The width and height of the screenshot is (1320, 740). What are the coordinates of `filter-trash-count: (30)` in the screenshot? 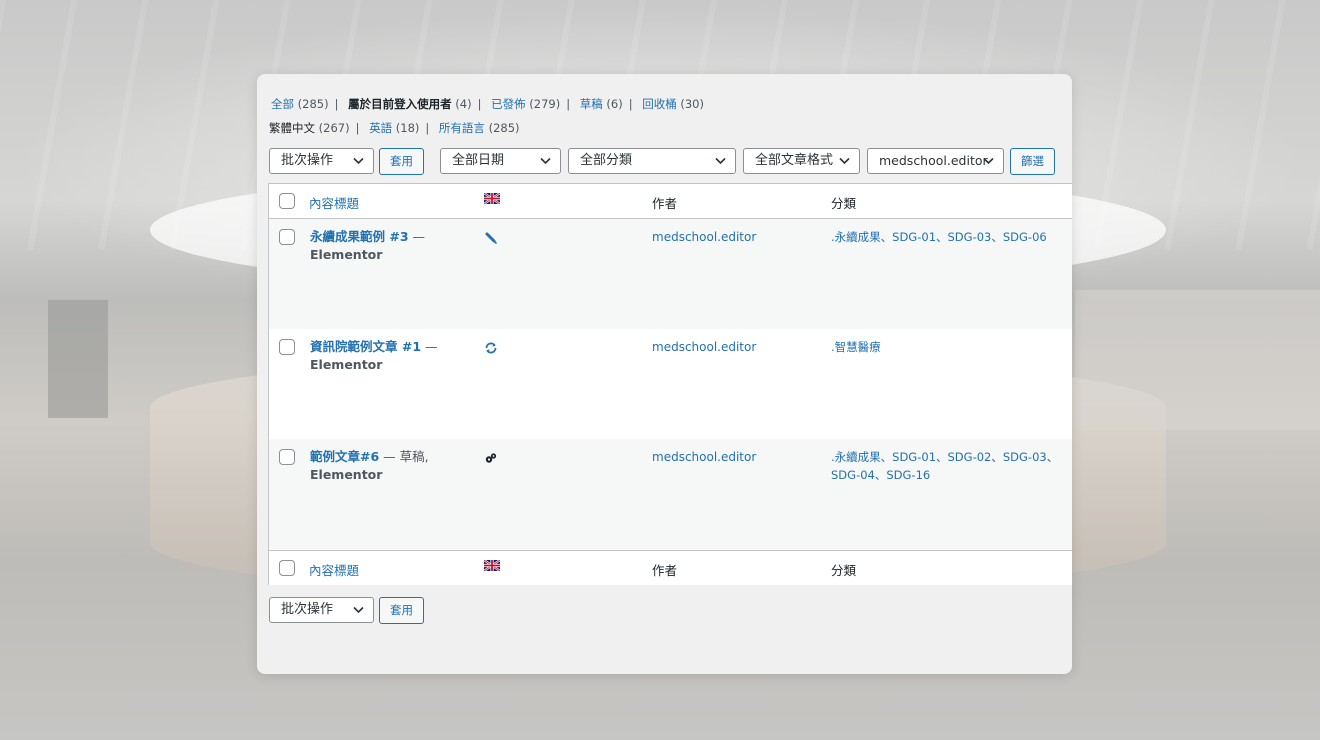 It's located at (692, 104).